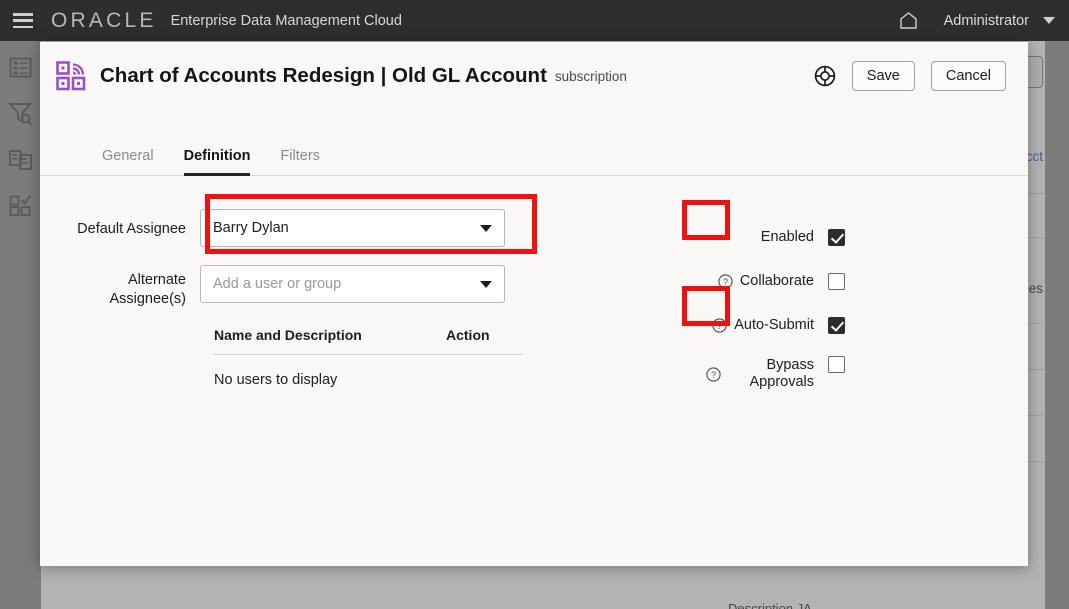 The image size is (1069, 609). What do you see at coordinates (776, 280) in the screenshot?
I see `option-label-collaborate: Collaborate` at bounding box center [776, 280].